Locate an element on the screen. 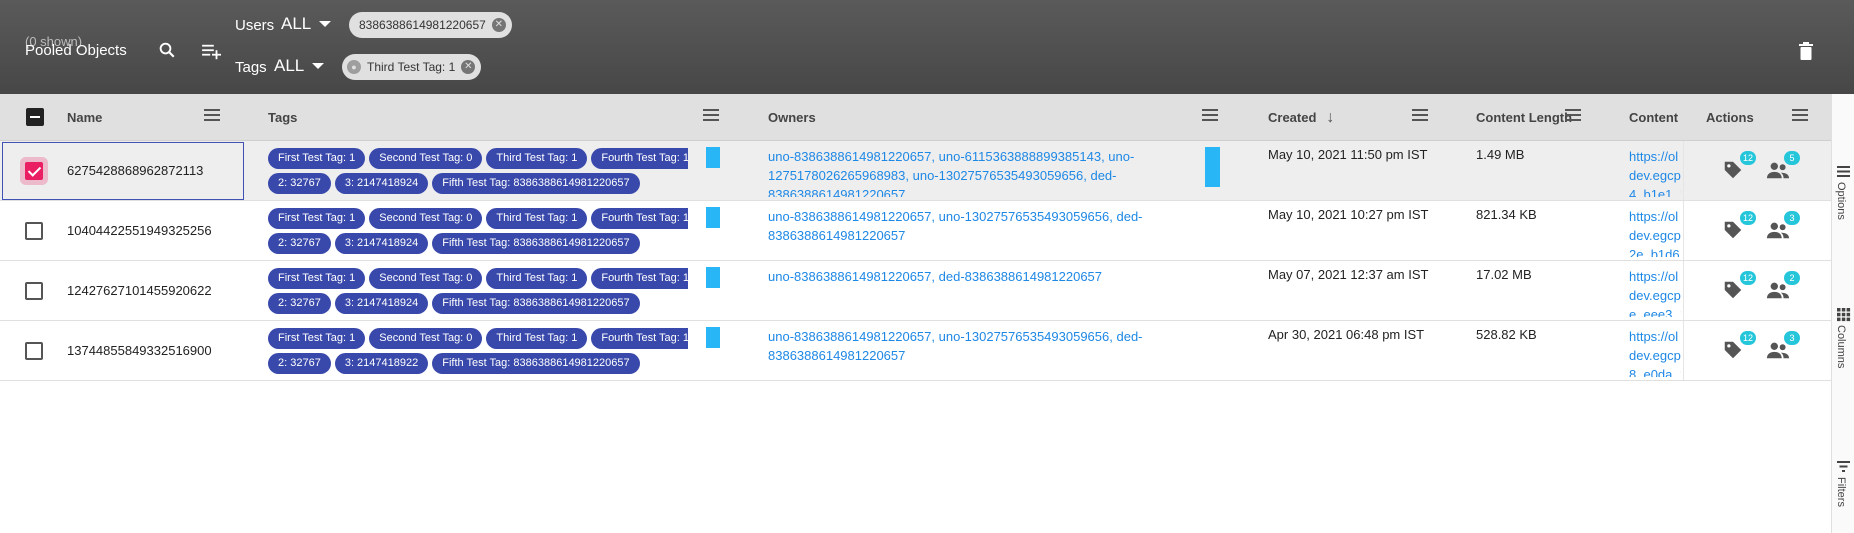  tag-count-badge: 12 is located at coordinates (1747, 338).